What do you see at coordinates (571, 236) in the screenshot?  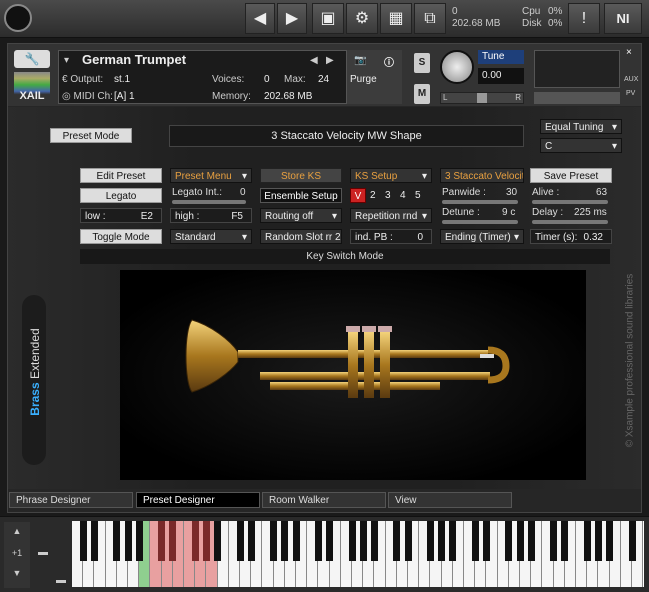 I see `timer-field: Timer (s): 0.32` at bounding box center [571, 236].